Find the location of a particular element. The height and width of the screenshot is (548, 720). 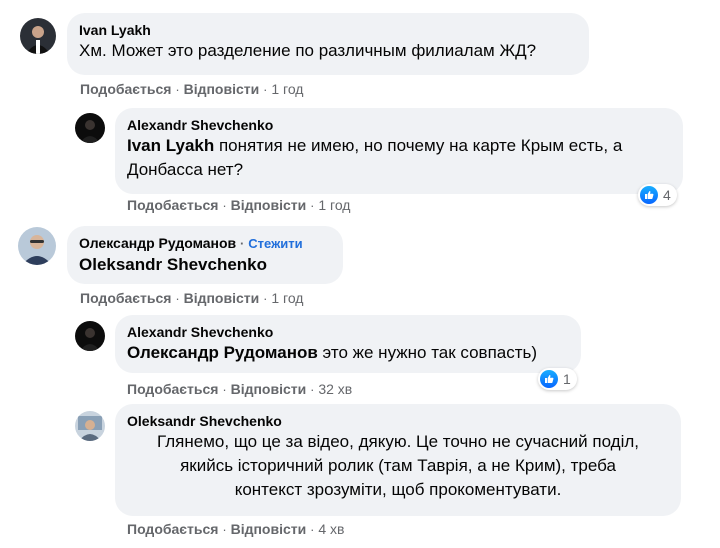

reaction-number: 1 is located at coordinates (567, 379).